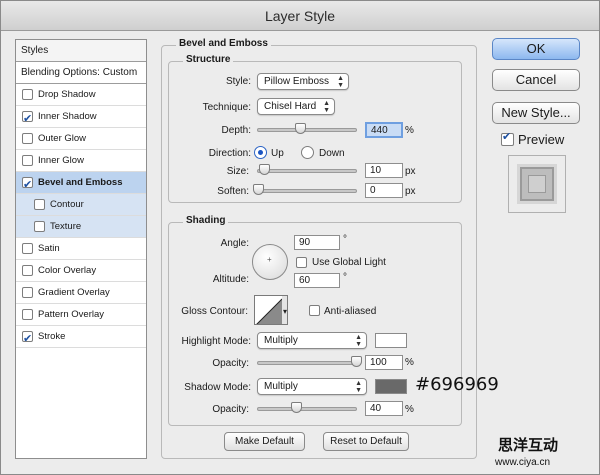 The width and height of the screenshot is (600, 475). I want to click on highlight-mode-label: Highlight Mode:, so click(216, 341).